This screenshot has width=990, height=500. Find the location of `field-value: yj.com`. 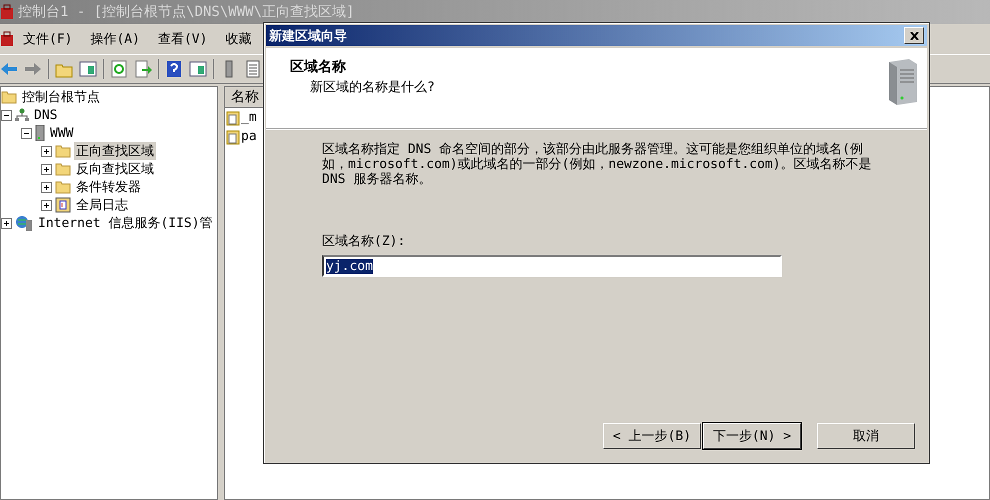

field-value: yj.com is located at coordinates (349, 266).